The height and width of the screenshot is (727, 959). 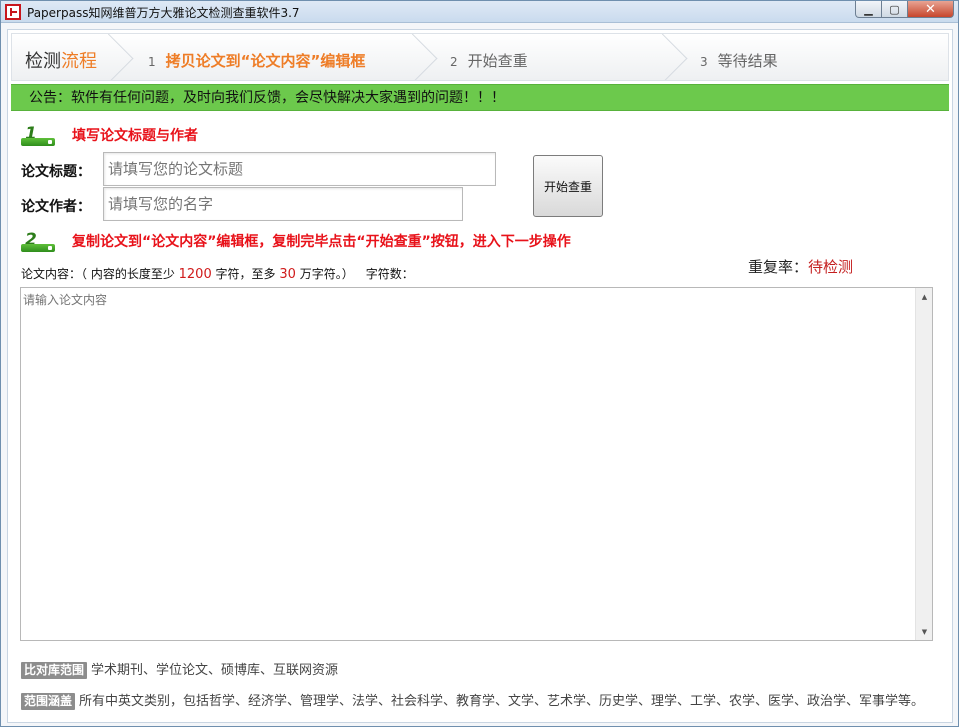 What do you see at coordinates (568, 186) in the screenshot?
I see `start-check-button: 开始查重` at bounding box center [568, 186].